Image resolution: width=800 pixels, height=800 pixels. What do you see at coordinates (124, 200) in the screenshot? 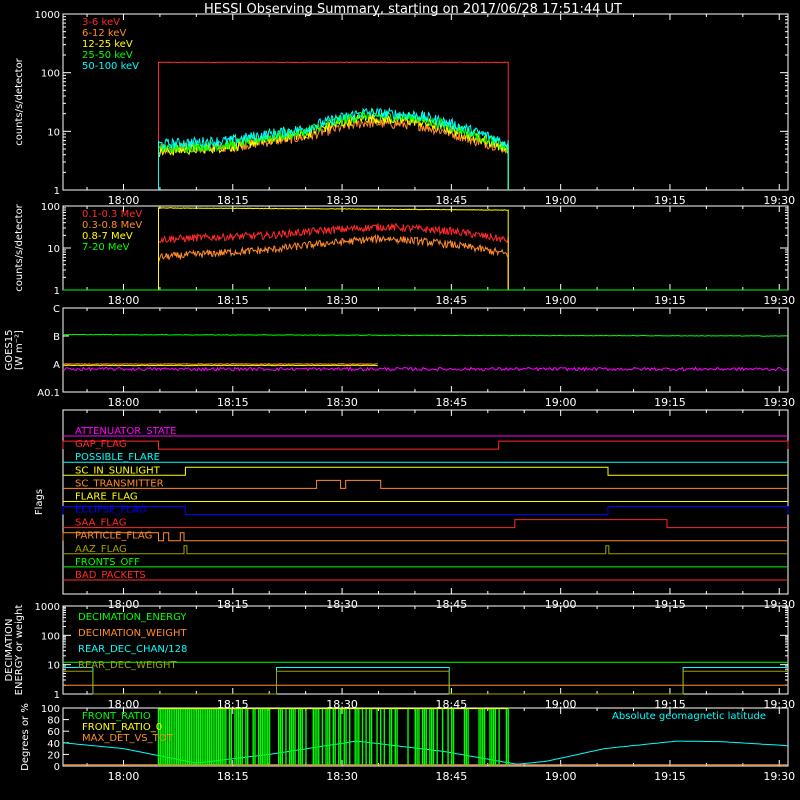
I see `low-energy-xtick-label: 18:00` at bounding box center [124, 200].